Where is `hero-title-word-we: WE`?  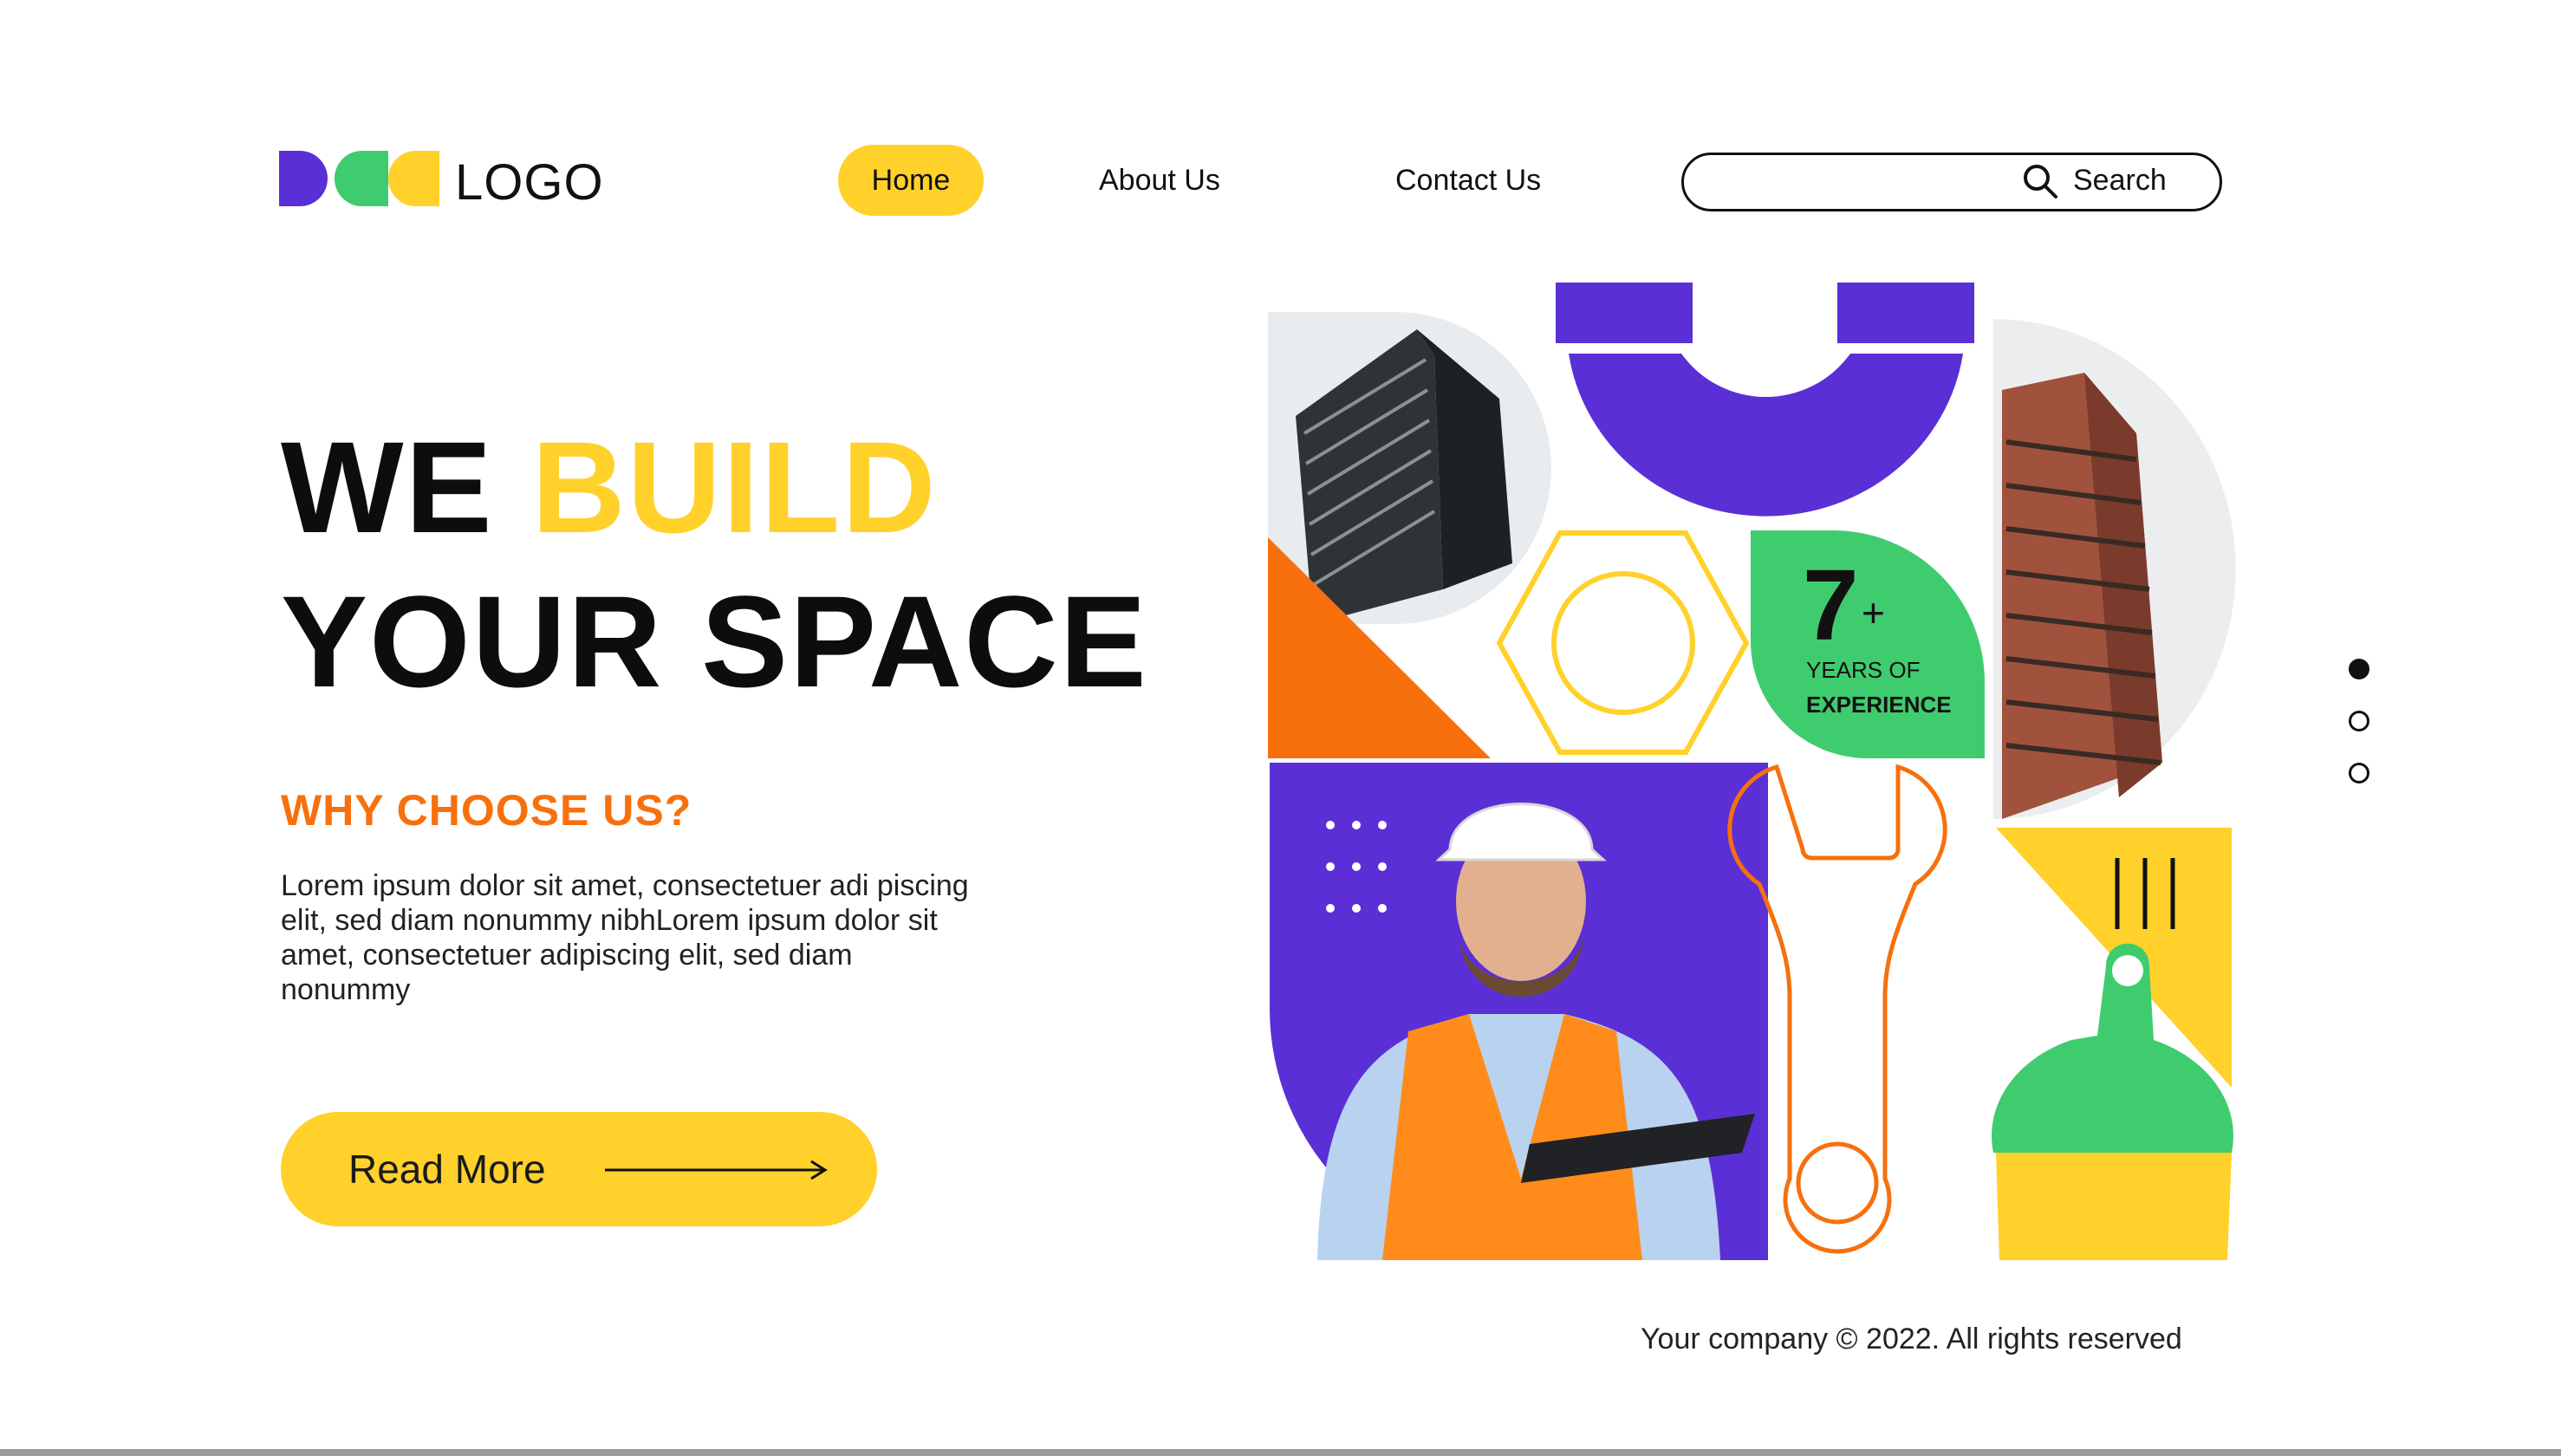 hero-title-word-we: WE is located at coordinates (387, 487).